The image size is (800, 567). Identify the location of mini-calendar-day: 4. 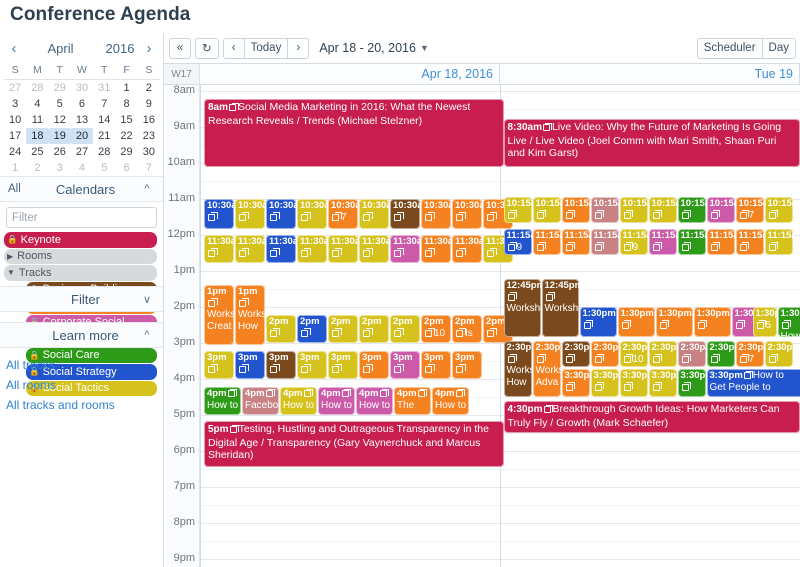
(37, 104).